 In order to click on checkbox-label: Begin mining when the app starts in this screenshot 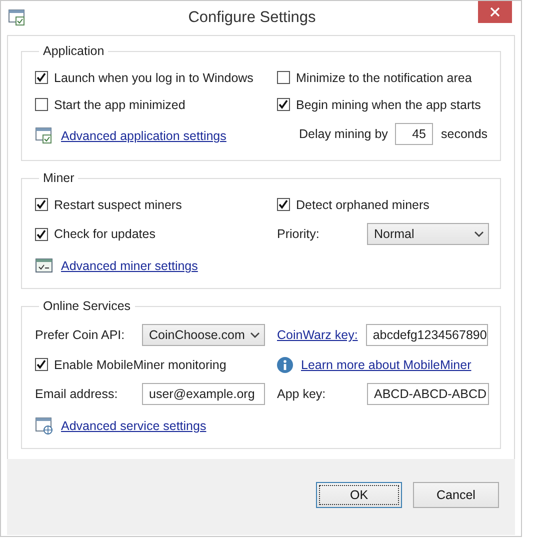, I will do `click(388, 105)`.